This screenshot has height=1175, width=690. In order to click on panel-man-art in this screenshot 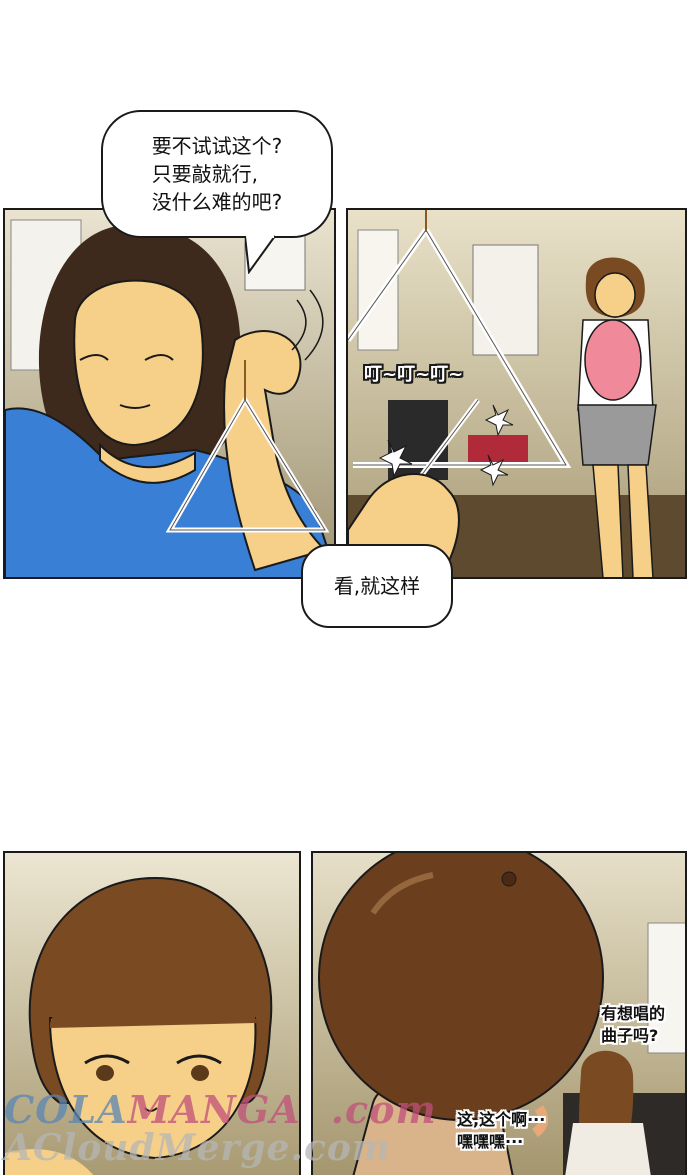, I will do `click(169, 393)`.